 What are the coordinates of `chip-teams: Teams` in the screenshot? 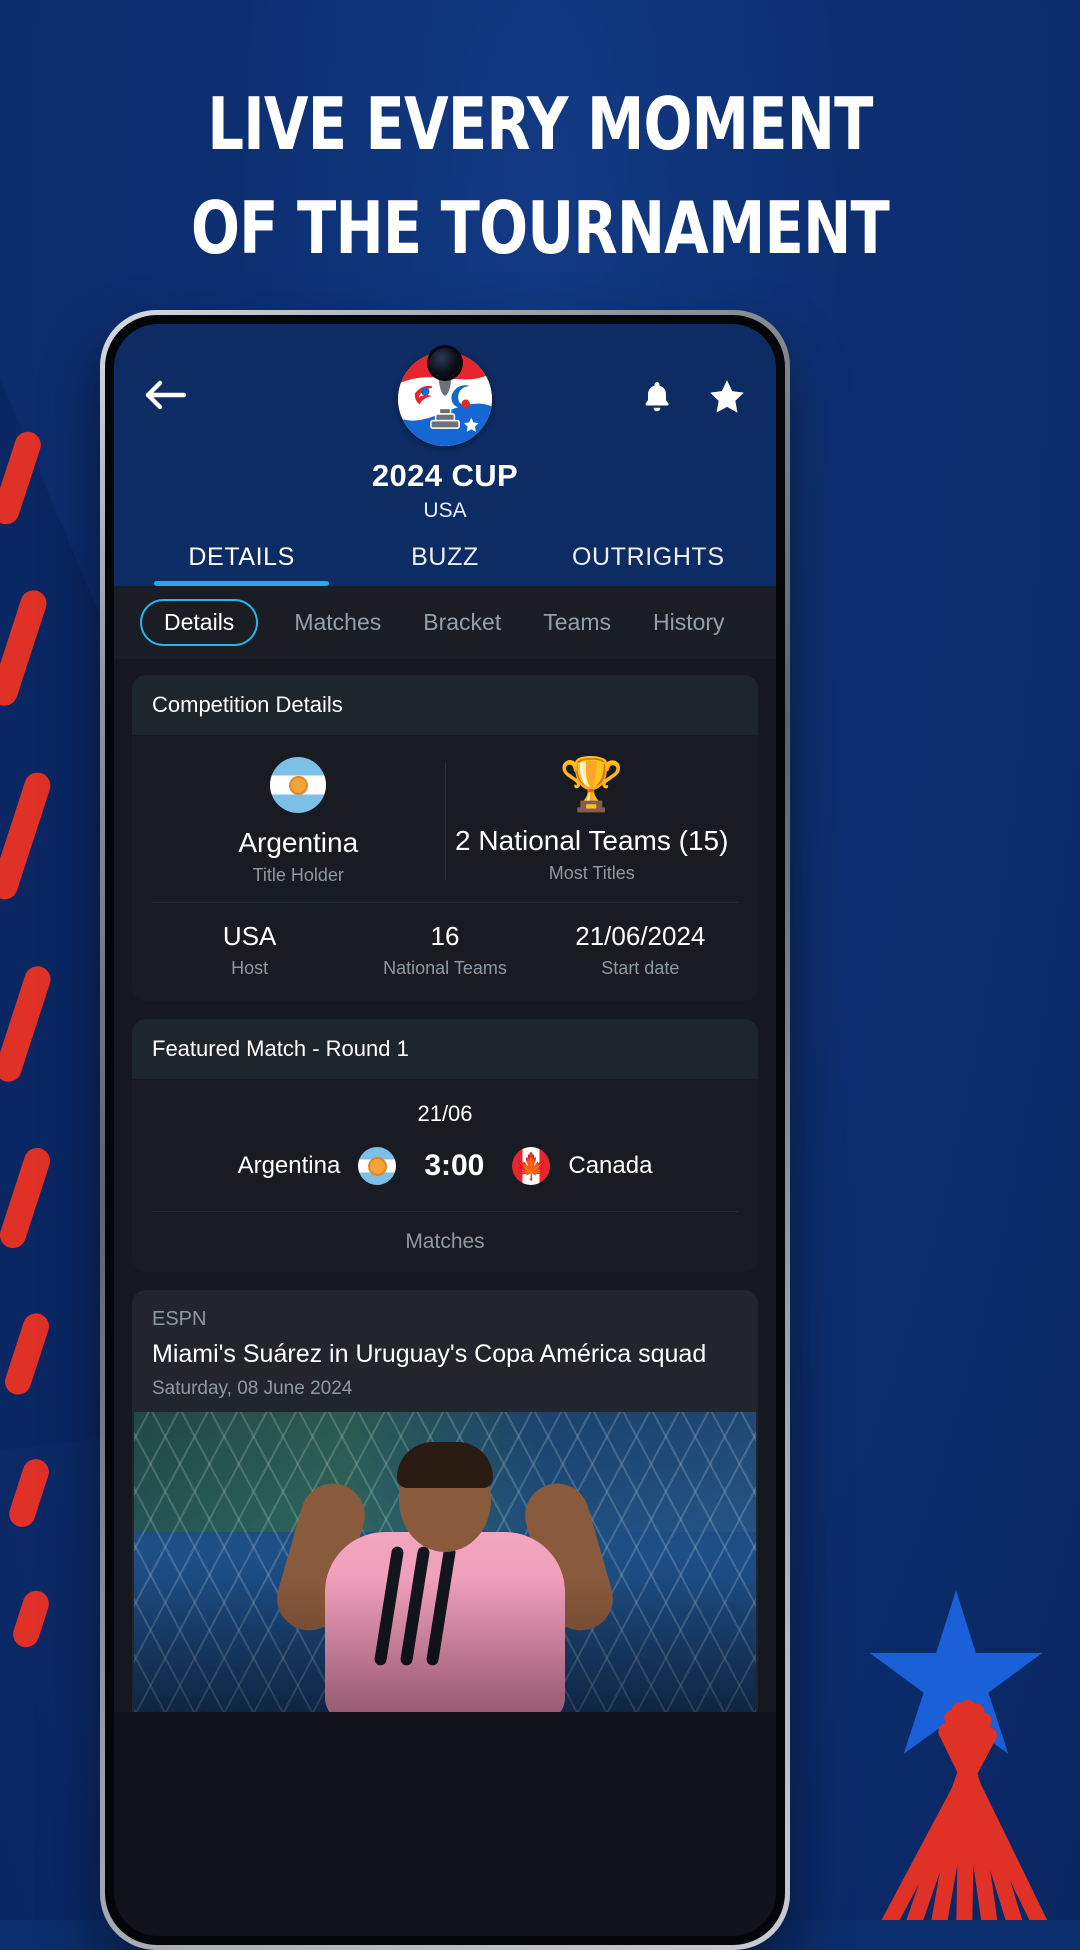 It's located at (577, 622).